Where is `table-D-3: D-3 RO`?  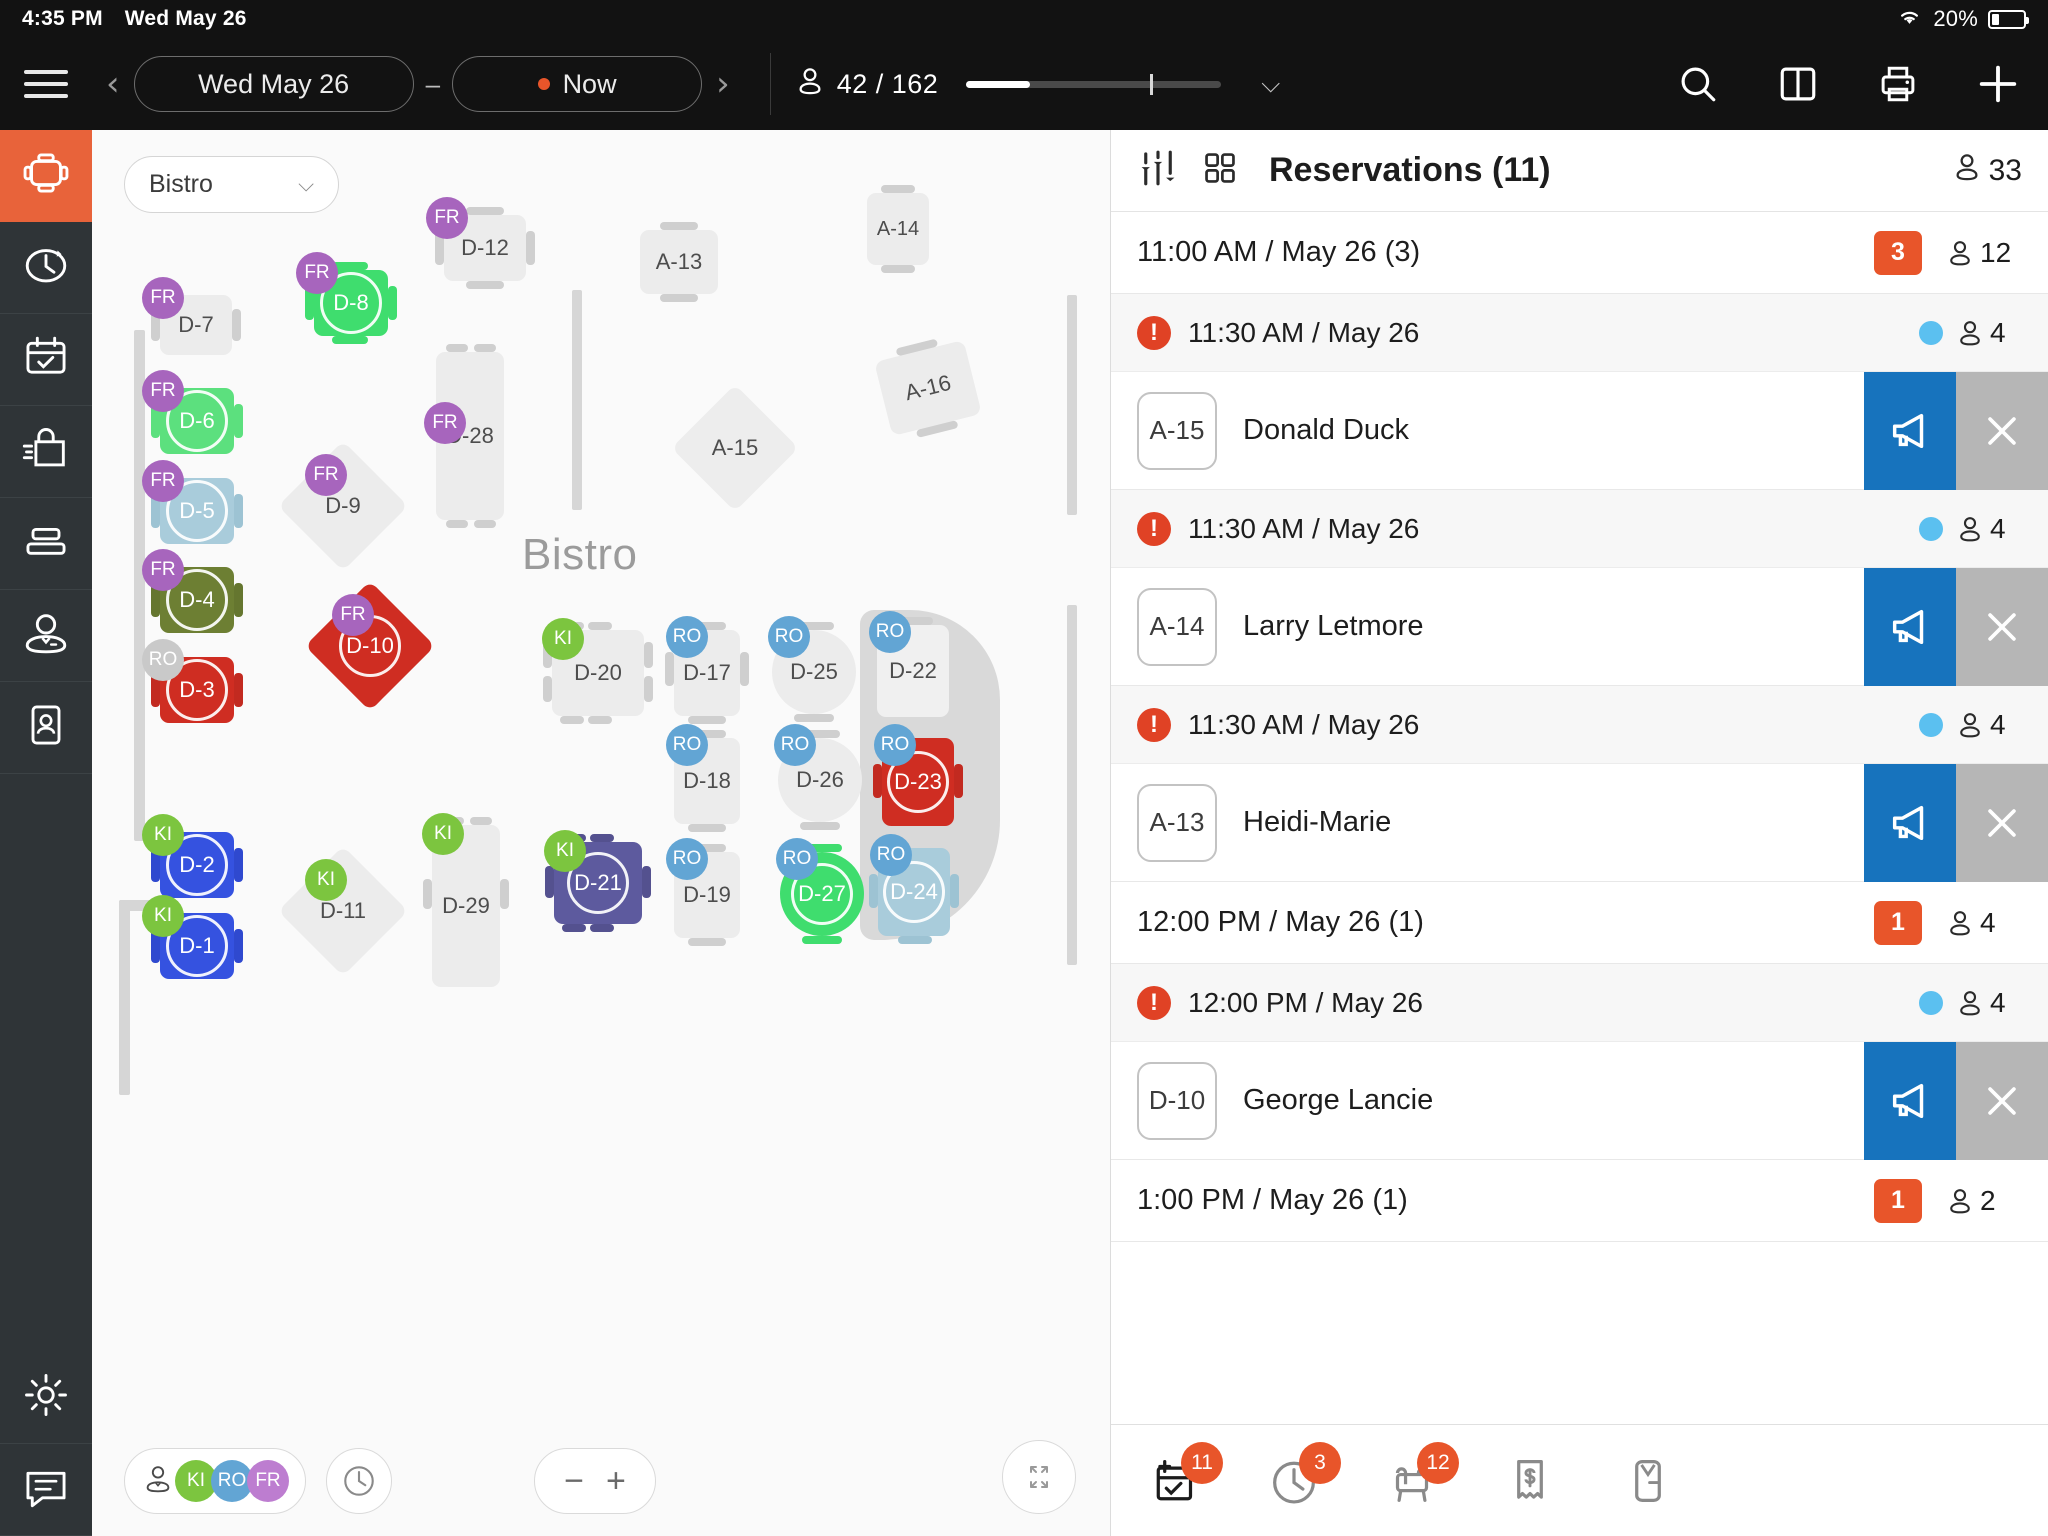 table-D-3: D-3 RO is located at coordinates (192, 681).